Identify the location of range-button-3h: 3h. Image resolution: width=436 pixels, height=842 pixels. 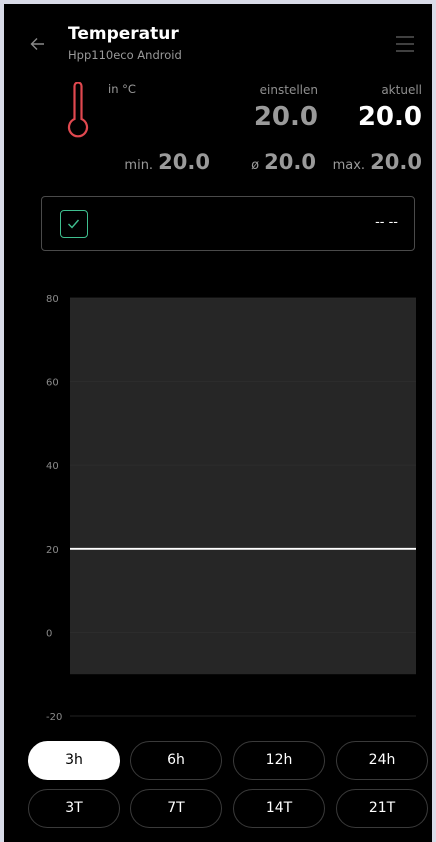
(74, 760).